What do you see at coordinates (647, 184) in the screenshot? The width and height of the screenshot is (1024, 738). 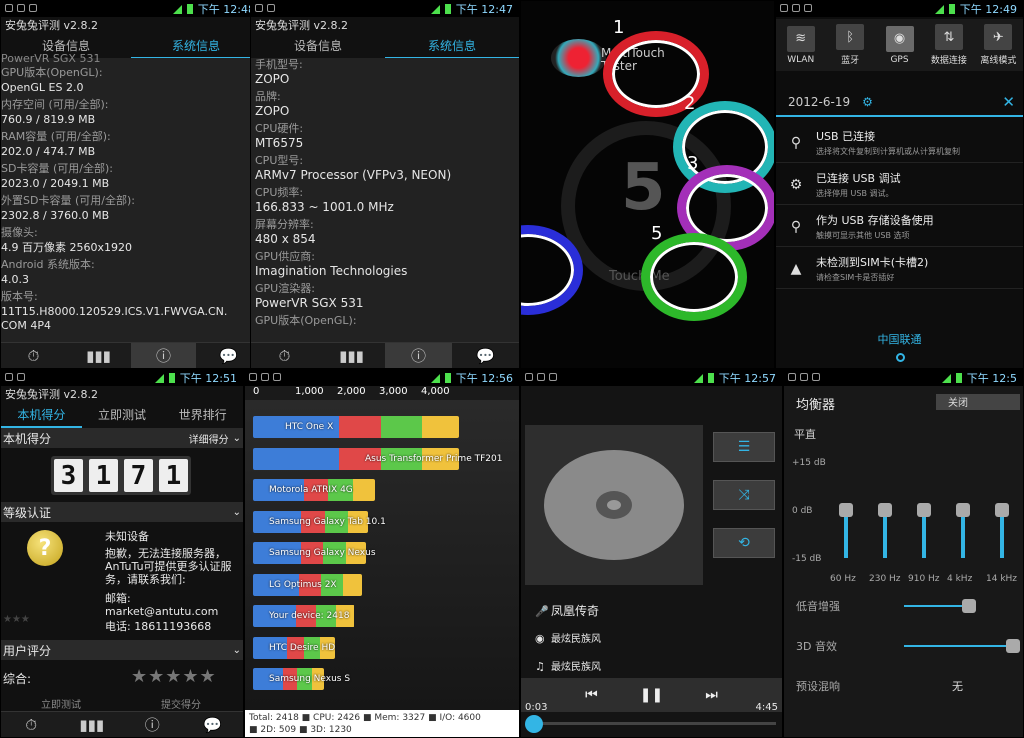 I see `panel-multitouch: MultiTouch Tester 5 Touch Me 1 2 3 5` at bounding box center [647, 184].